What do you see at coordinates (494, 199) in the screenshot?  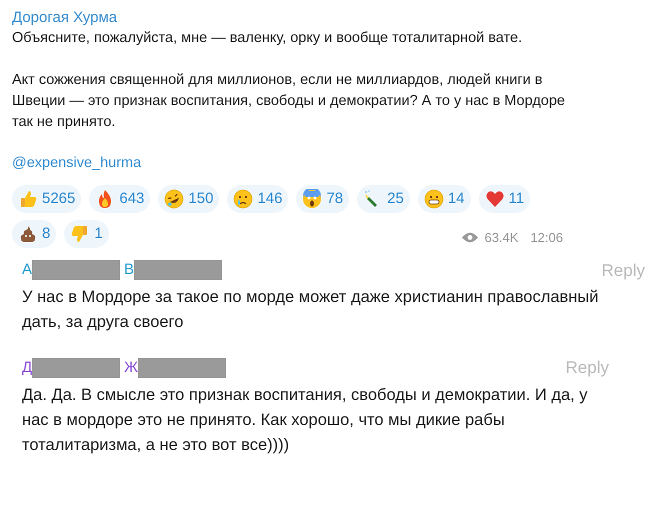 I see `heart-icon` at bounding box center [494, 199].